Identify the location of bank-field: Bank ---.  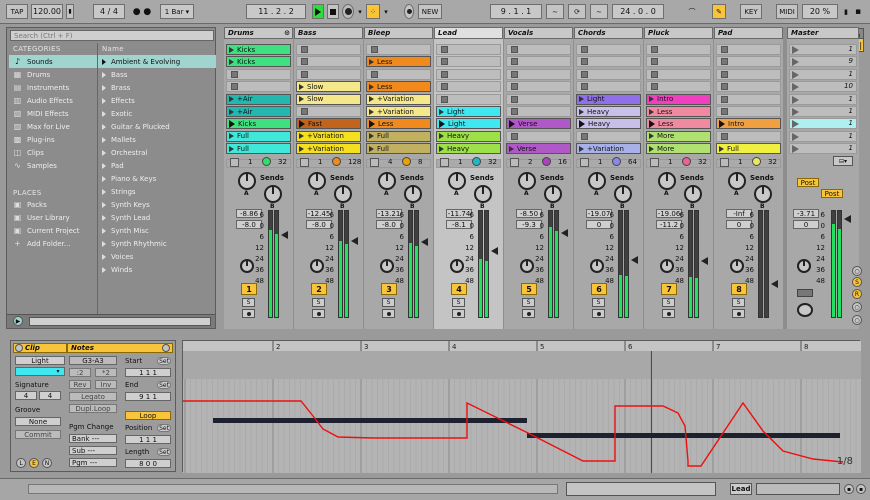
(93, 438).